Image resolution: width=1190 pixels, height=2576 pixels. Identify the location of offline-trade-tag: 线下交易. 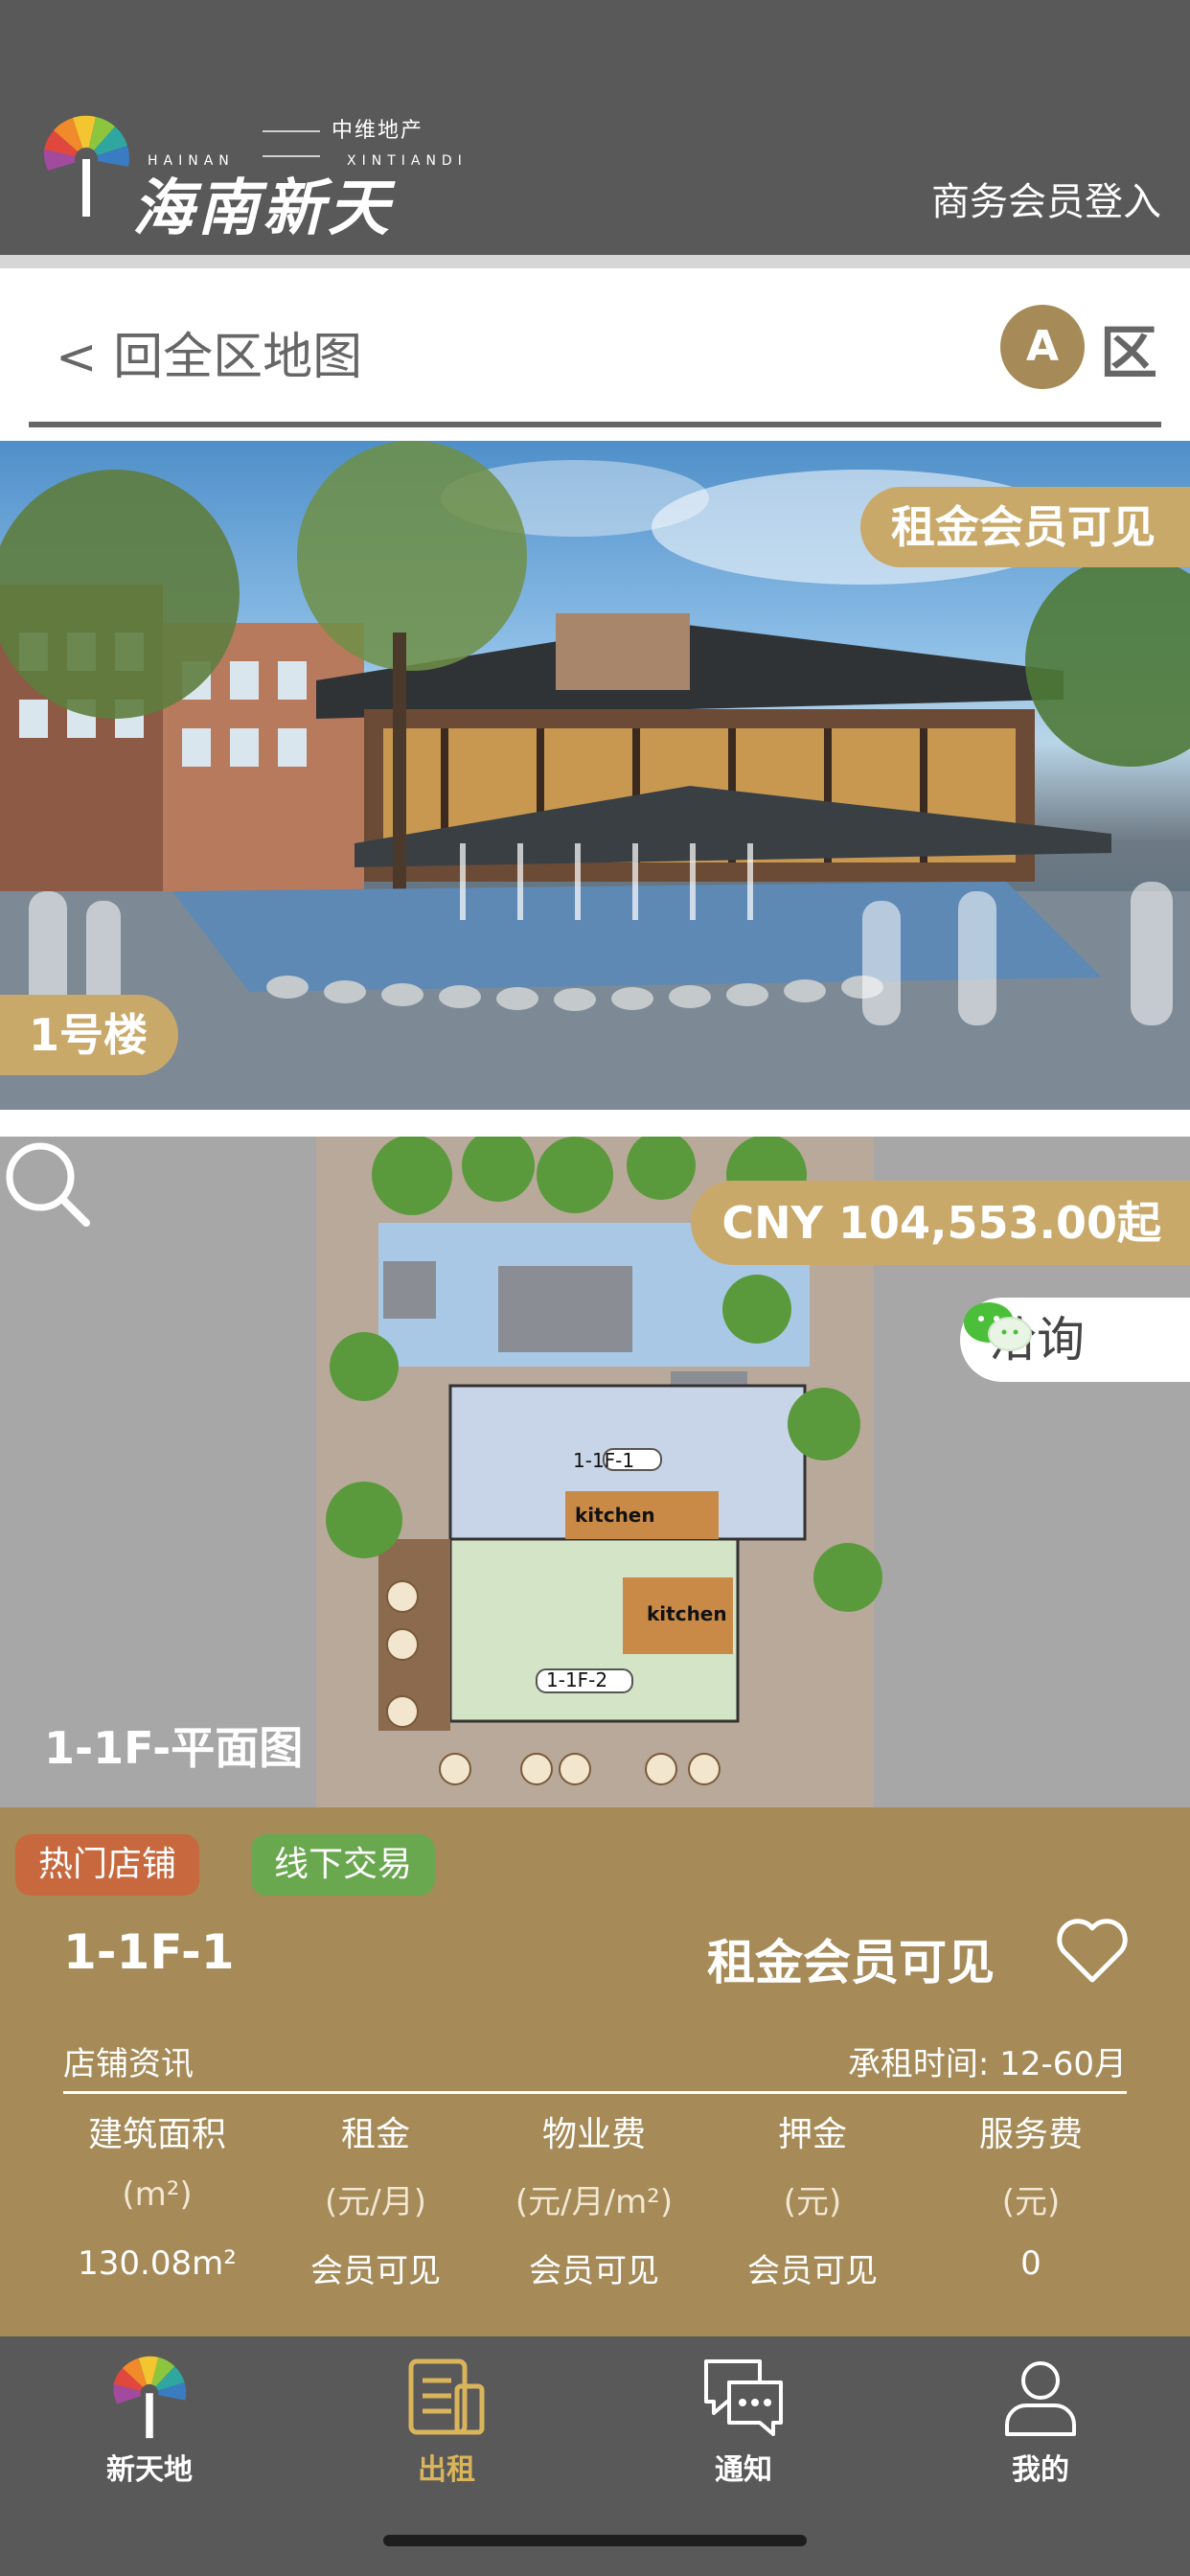
(343, 1865).